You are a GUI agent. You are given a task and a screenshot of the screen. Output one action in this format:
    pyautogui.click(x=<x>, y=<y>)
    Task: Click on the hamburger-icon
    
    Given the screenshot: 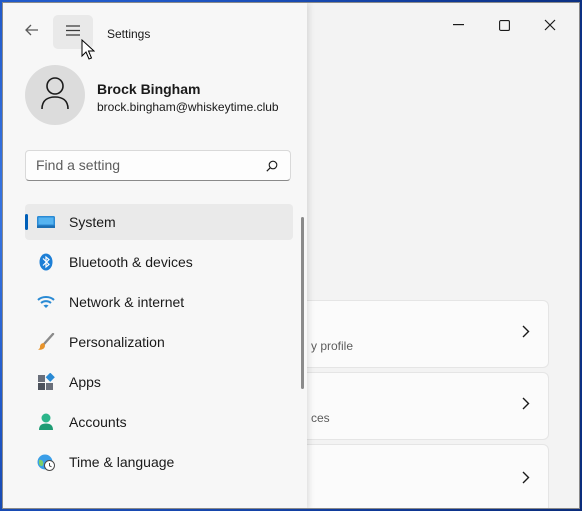 What is the action you would take?
    pyautogui.click(x=73, y=32)
    